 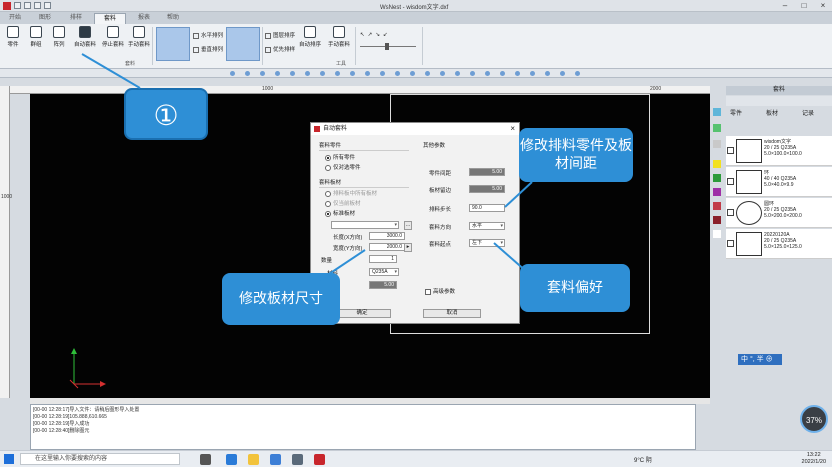 I want to click on panel-tabs: 零件 板材 记录, so click(x=779, y=112).